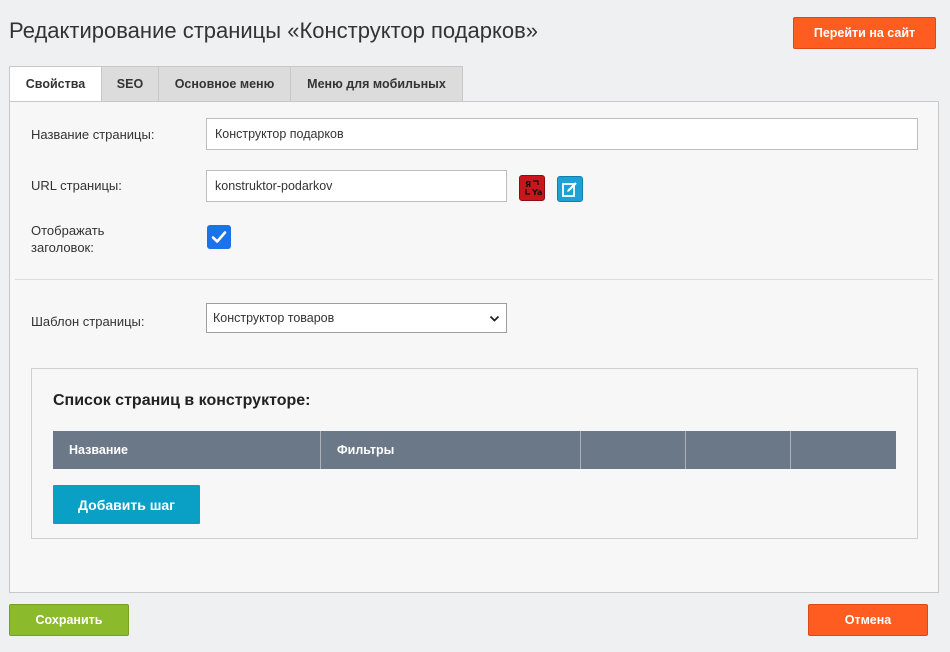 This screenshot has width=950, height=652. Describe the element at coordinates (356, 318) in the screenshot. I see `template-select: Конструктор товаров` at that location.